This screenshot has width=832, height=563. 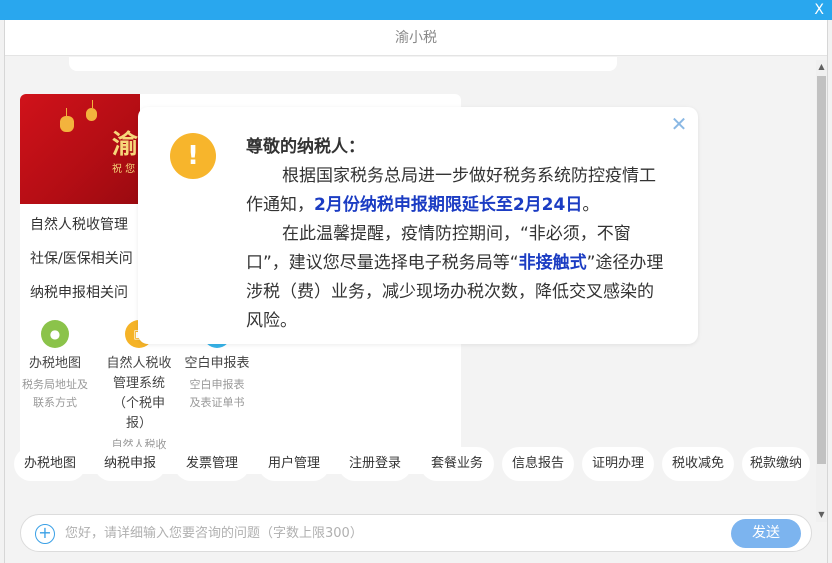 I want to click on service-desc: 空白申报表及表证单书, so click(x=217, y=393).